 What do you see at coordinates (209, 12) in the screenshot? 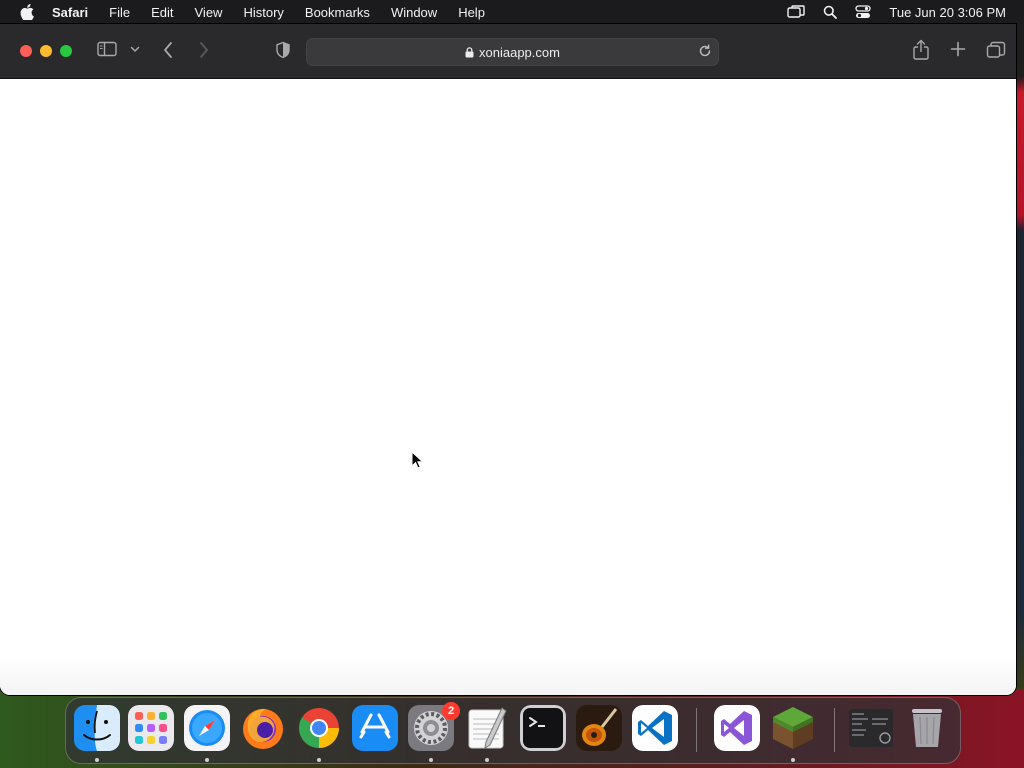
I see `menu-view: View` at bounding box center [209, 12].